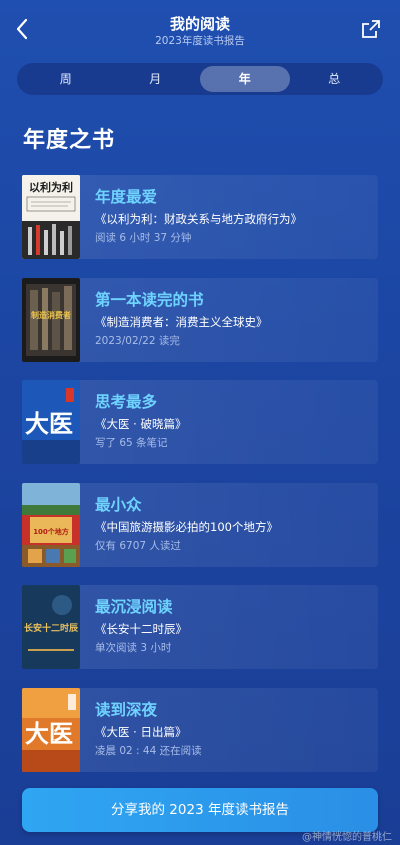 This screenshot has width=400, height=845. I want to click on cover-image: 以利为利, so click(51, 217).